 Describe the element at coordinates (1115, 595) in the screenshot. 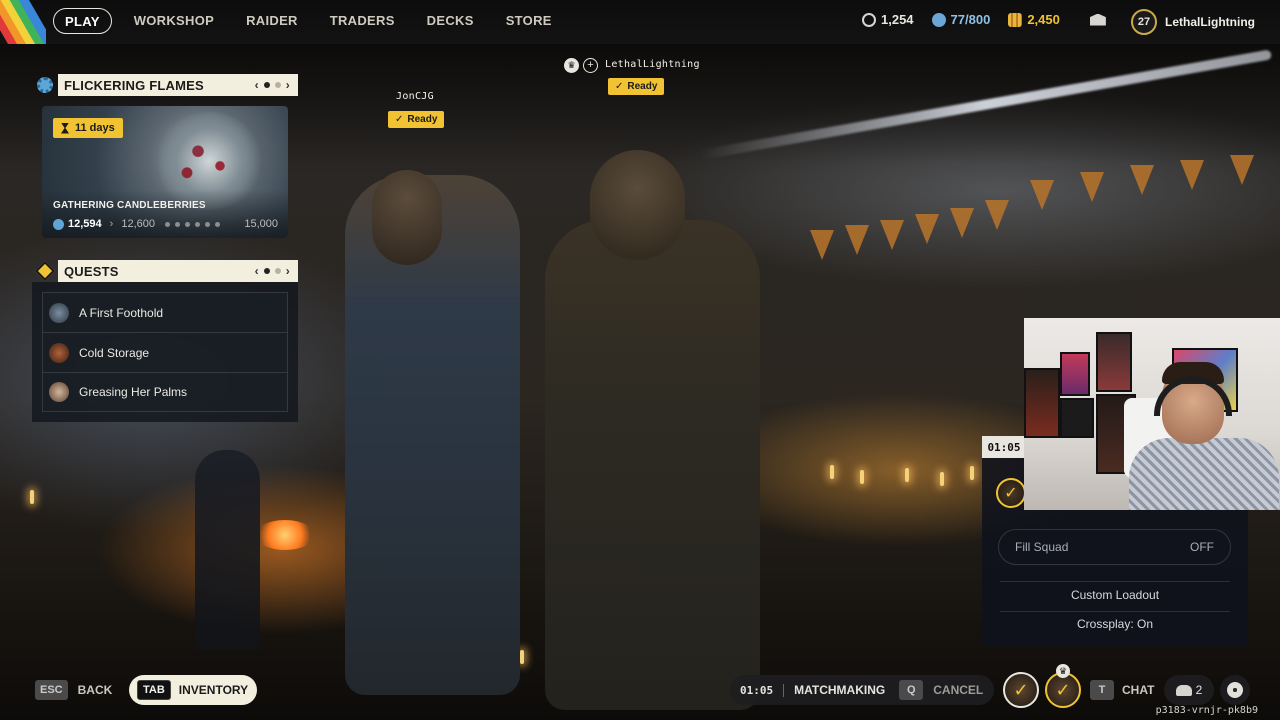

I see `custom-loadout-button: Custom Loadout` at that location.